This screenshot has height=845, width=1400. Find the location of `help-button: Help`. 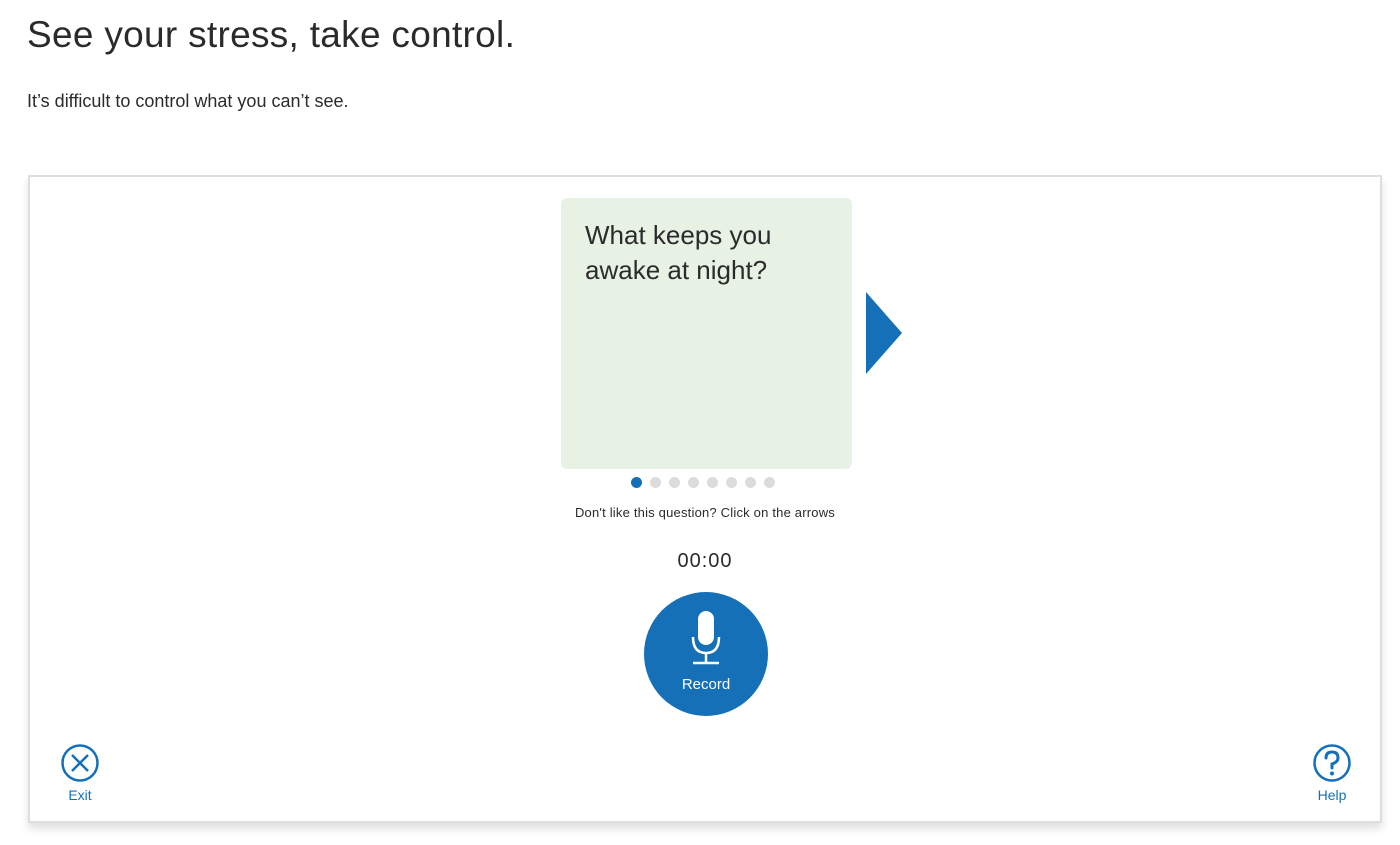

help-button: Help is located at coordinates (1332, 773).